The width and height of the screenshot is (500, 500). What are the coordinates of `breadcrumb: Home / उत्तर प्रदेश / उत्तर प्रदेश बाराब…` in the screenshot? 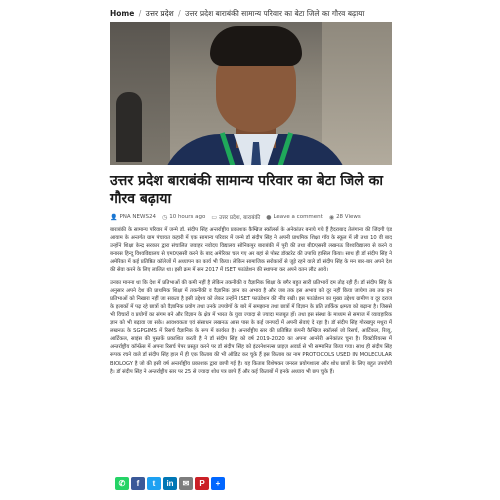 It's located at (275, 14).